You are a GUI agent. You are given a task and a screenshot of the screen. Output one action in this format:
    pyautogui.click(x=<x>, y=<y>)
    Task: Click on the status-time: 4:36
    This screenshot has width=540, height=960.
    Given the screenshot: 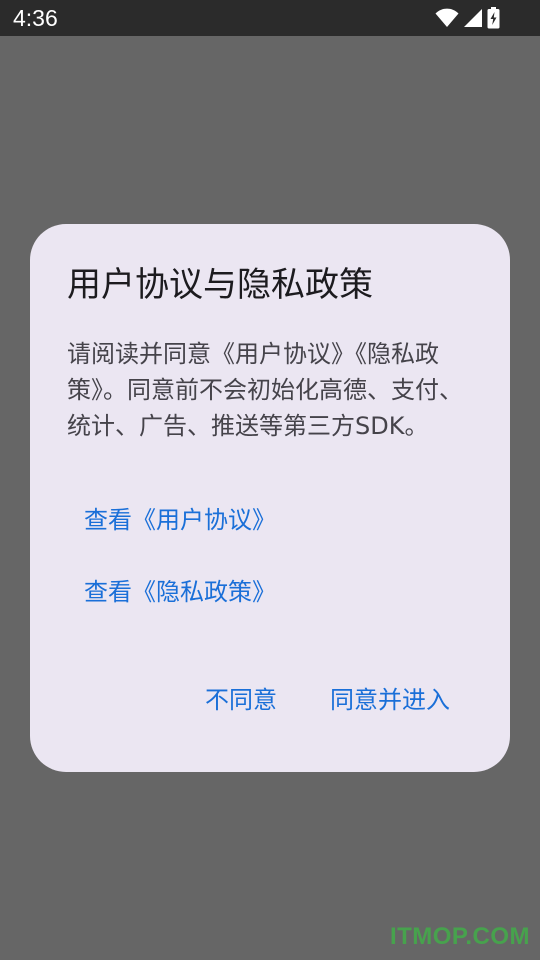 What is the action you would take?
    pyautogui.click(x=35, y=18)
    